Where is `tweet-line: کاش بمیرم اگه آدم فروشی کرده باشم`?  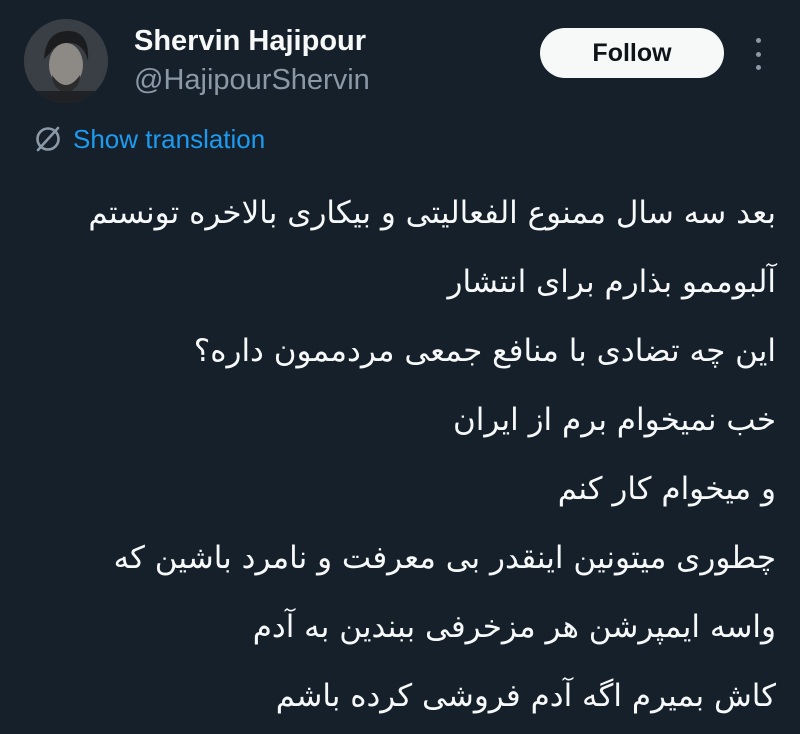 tweet-line: کاش بمیرم اگه آدم فروشی کرده باشم is located at coordinates (525, 696).